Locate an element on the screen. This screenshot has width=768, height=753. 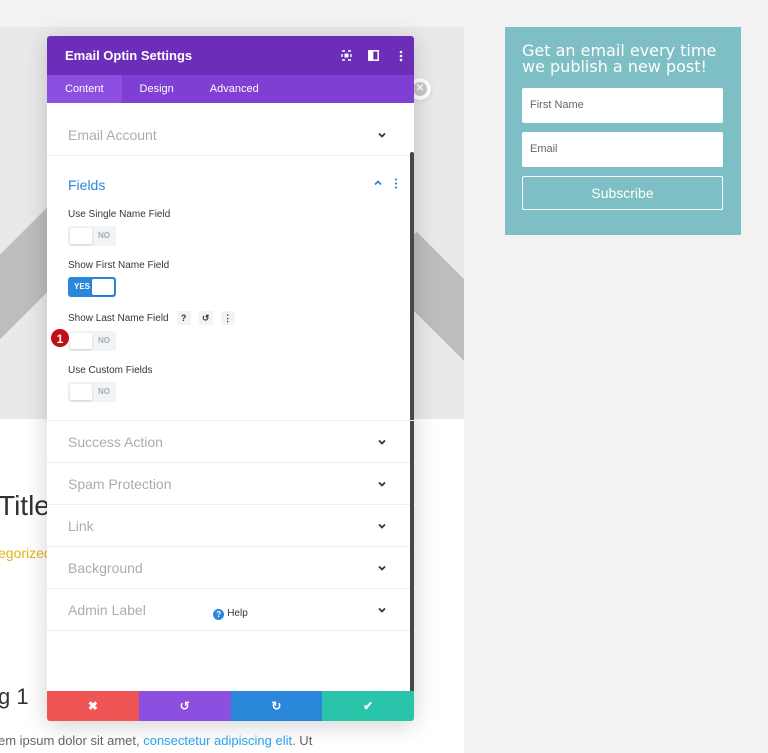
post-body-link: consectetur adipiscing elit is located at coordinates (217, 740).